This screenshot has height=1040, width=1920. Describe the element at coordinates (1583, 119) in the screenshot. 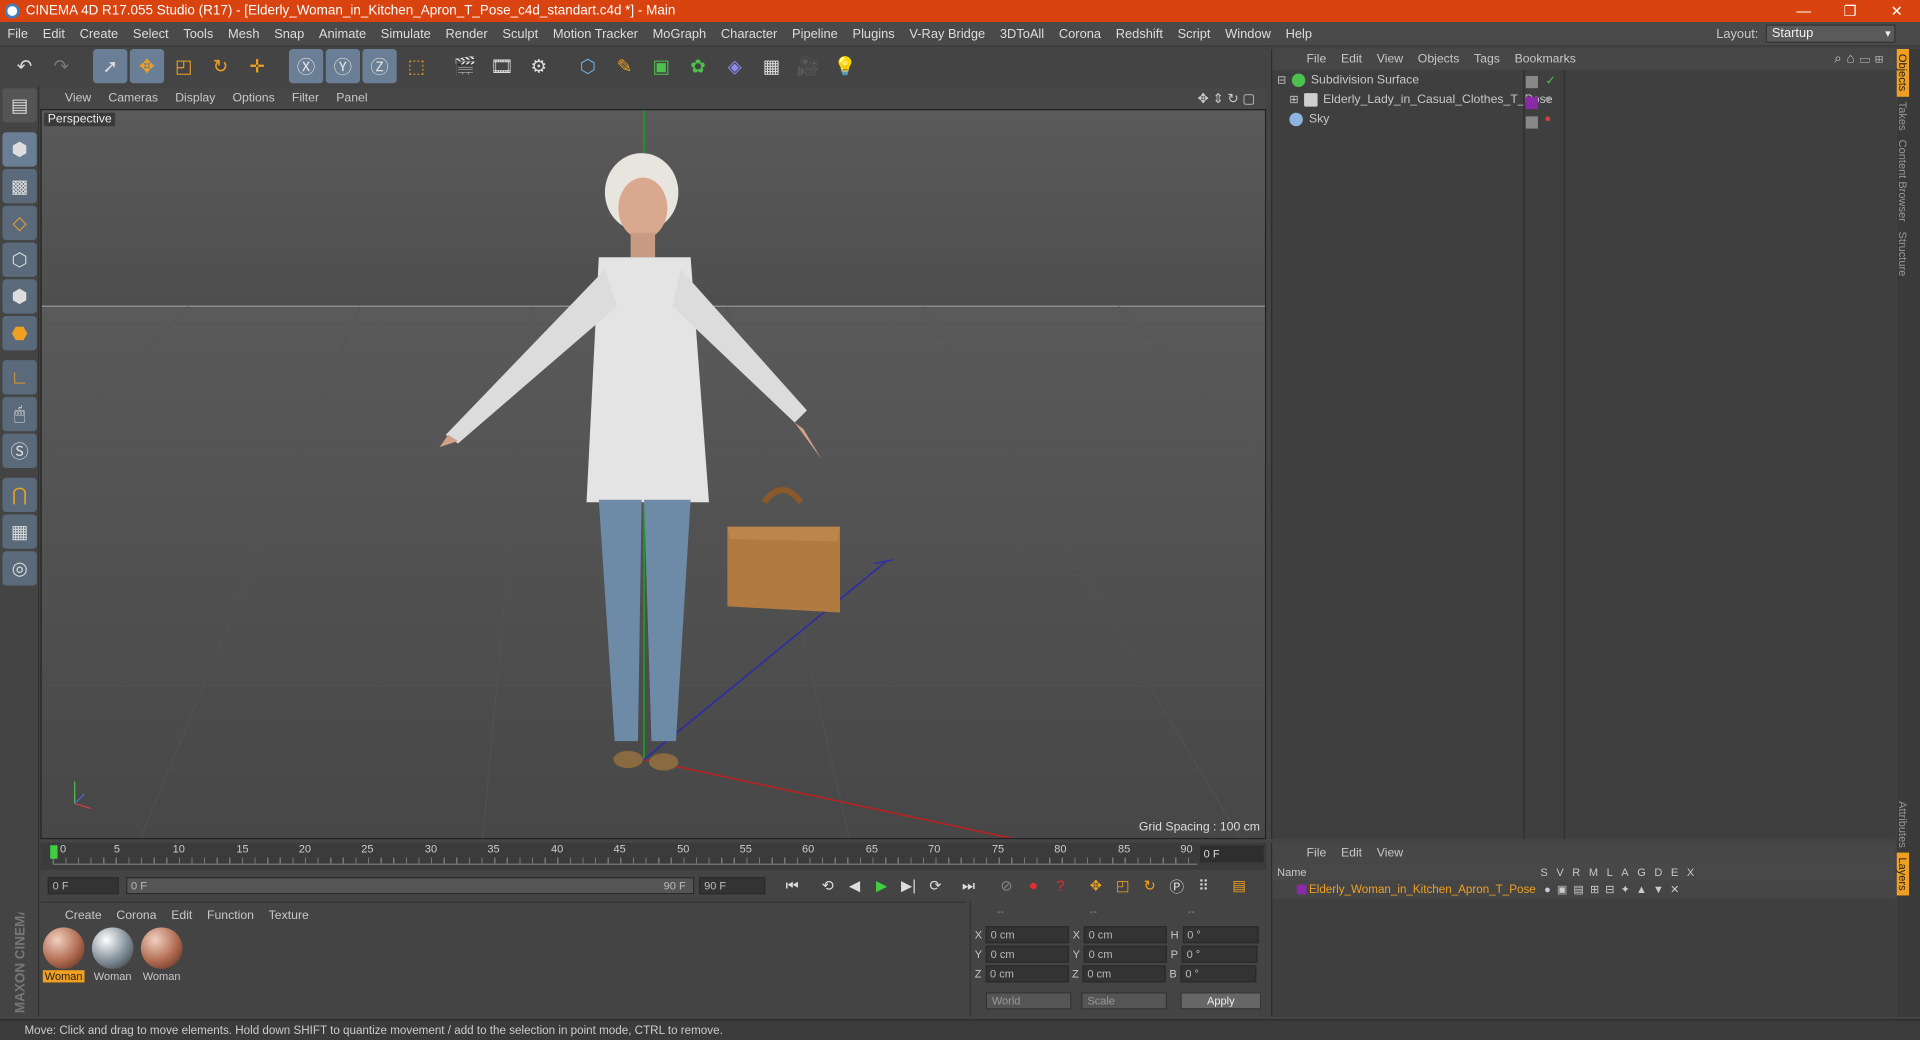

I see `object-row-sky: Sky` at that location.